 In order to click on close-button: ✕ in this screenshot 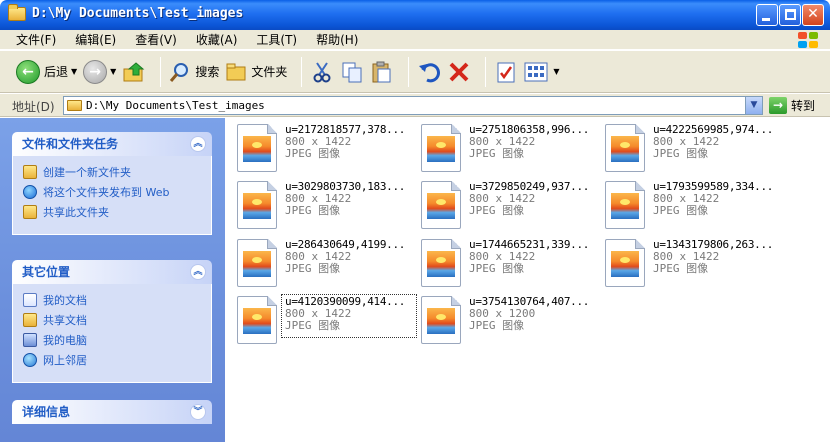, I will do `click(813, 15)`.